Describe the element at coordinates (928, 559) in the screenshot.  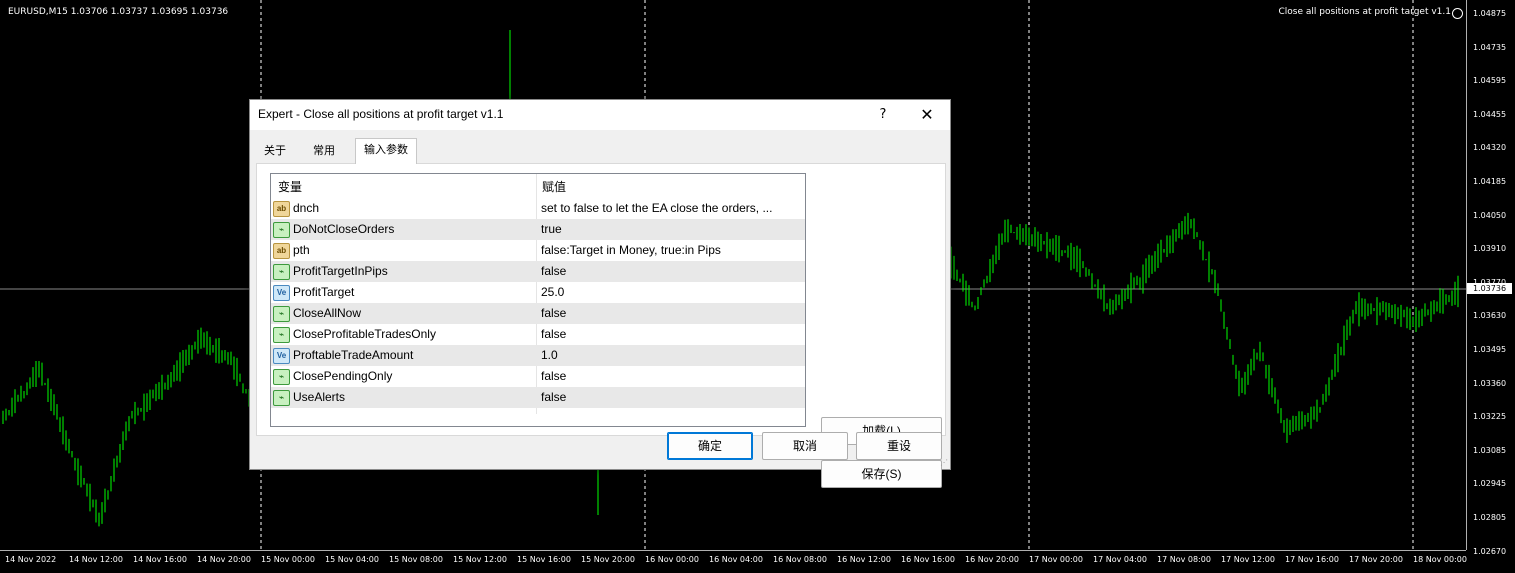
I see `time-tick-label: 16 Nov 16:00` at that location.